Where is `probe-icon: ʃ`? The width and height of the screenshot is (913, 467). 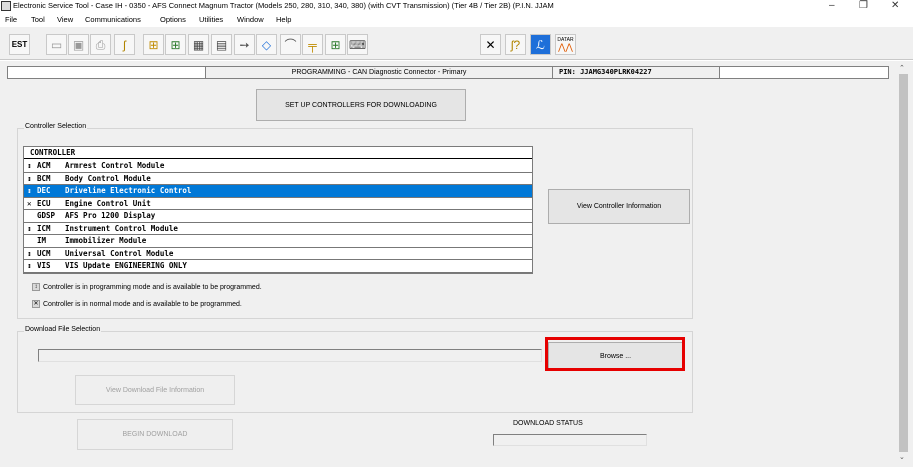
probe-icon: ʃ is located at coordinates (124, 44).